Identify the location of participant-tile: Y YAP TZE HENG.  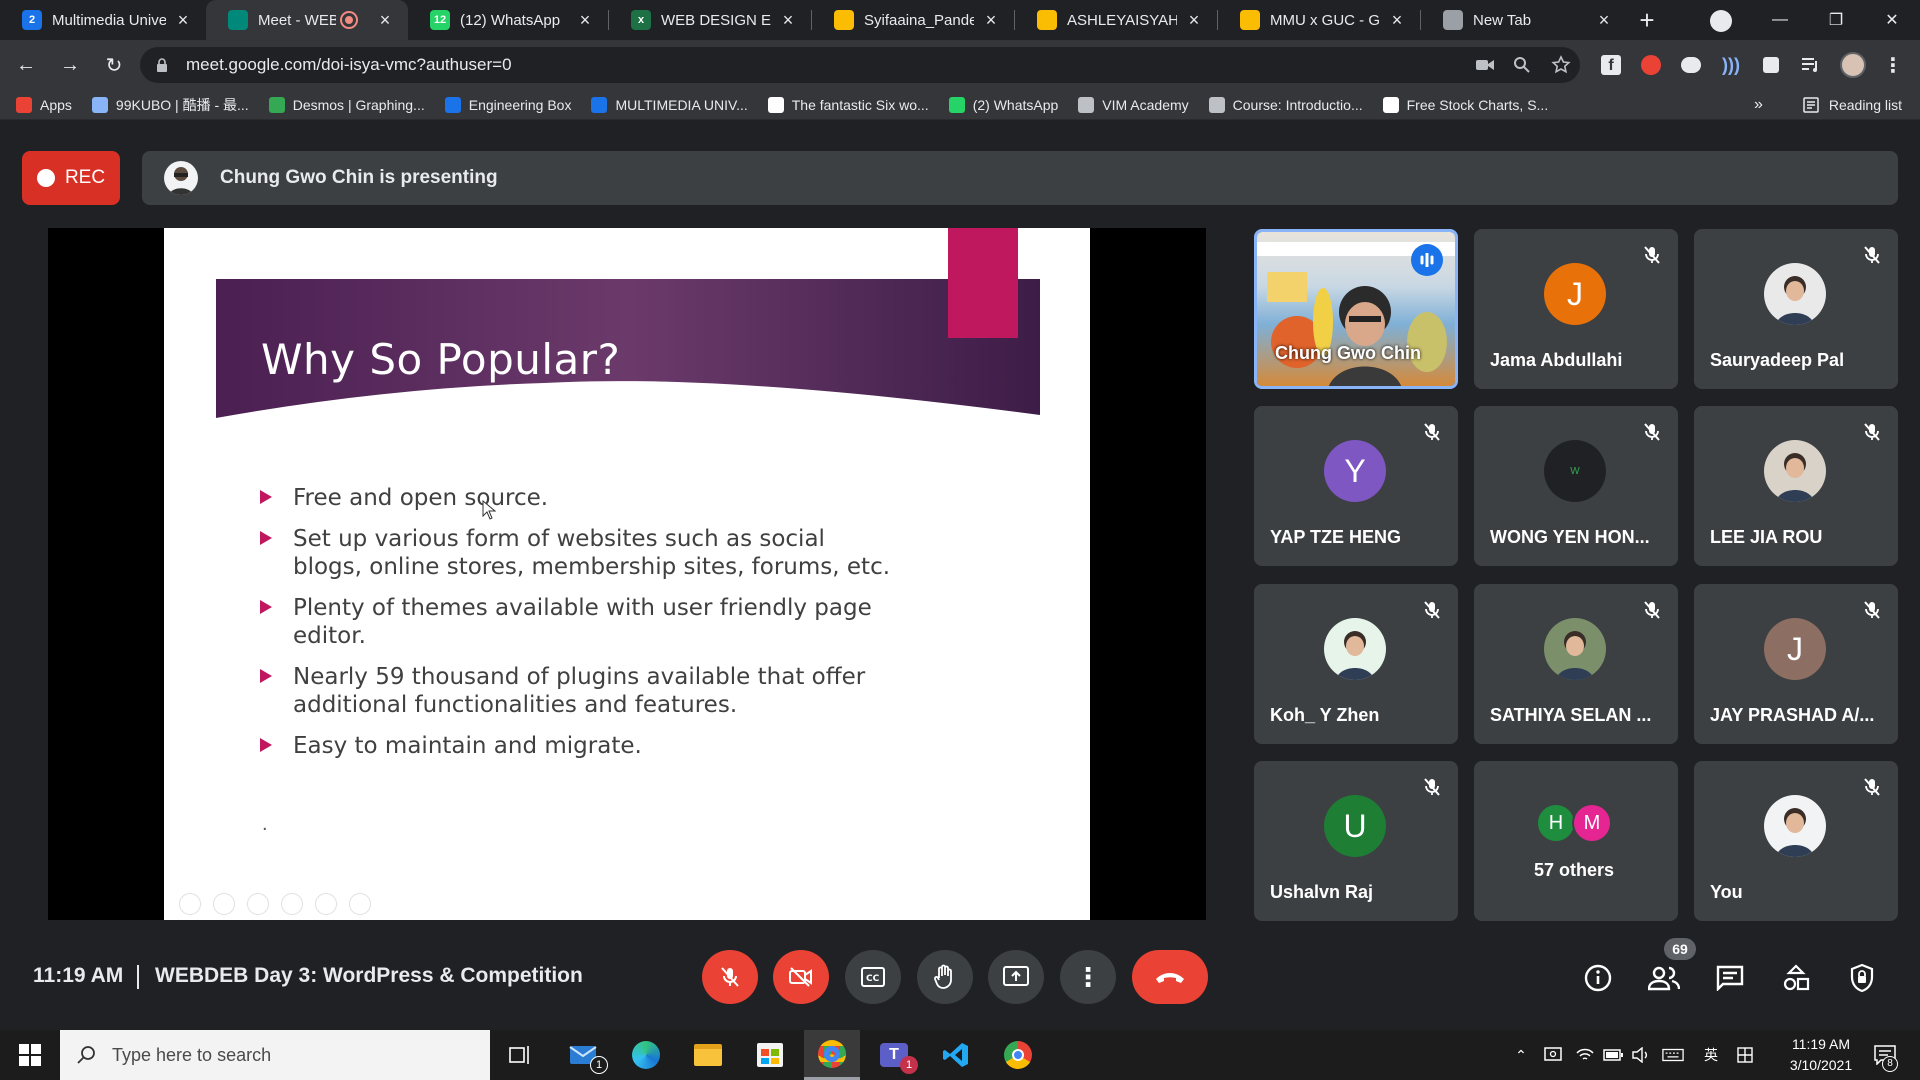
(1356, 486).